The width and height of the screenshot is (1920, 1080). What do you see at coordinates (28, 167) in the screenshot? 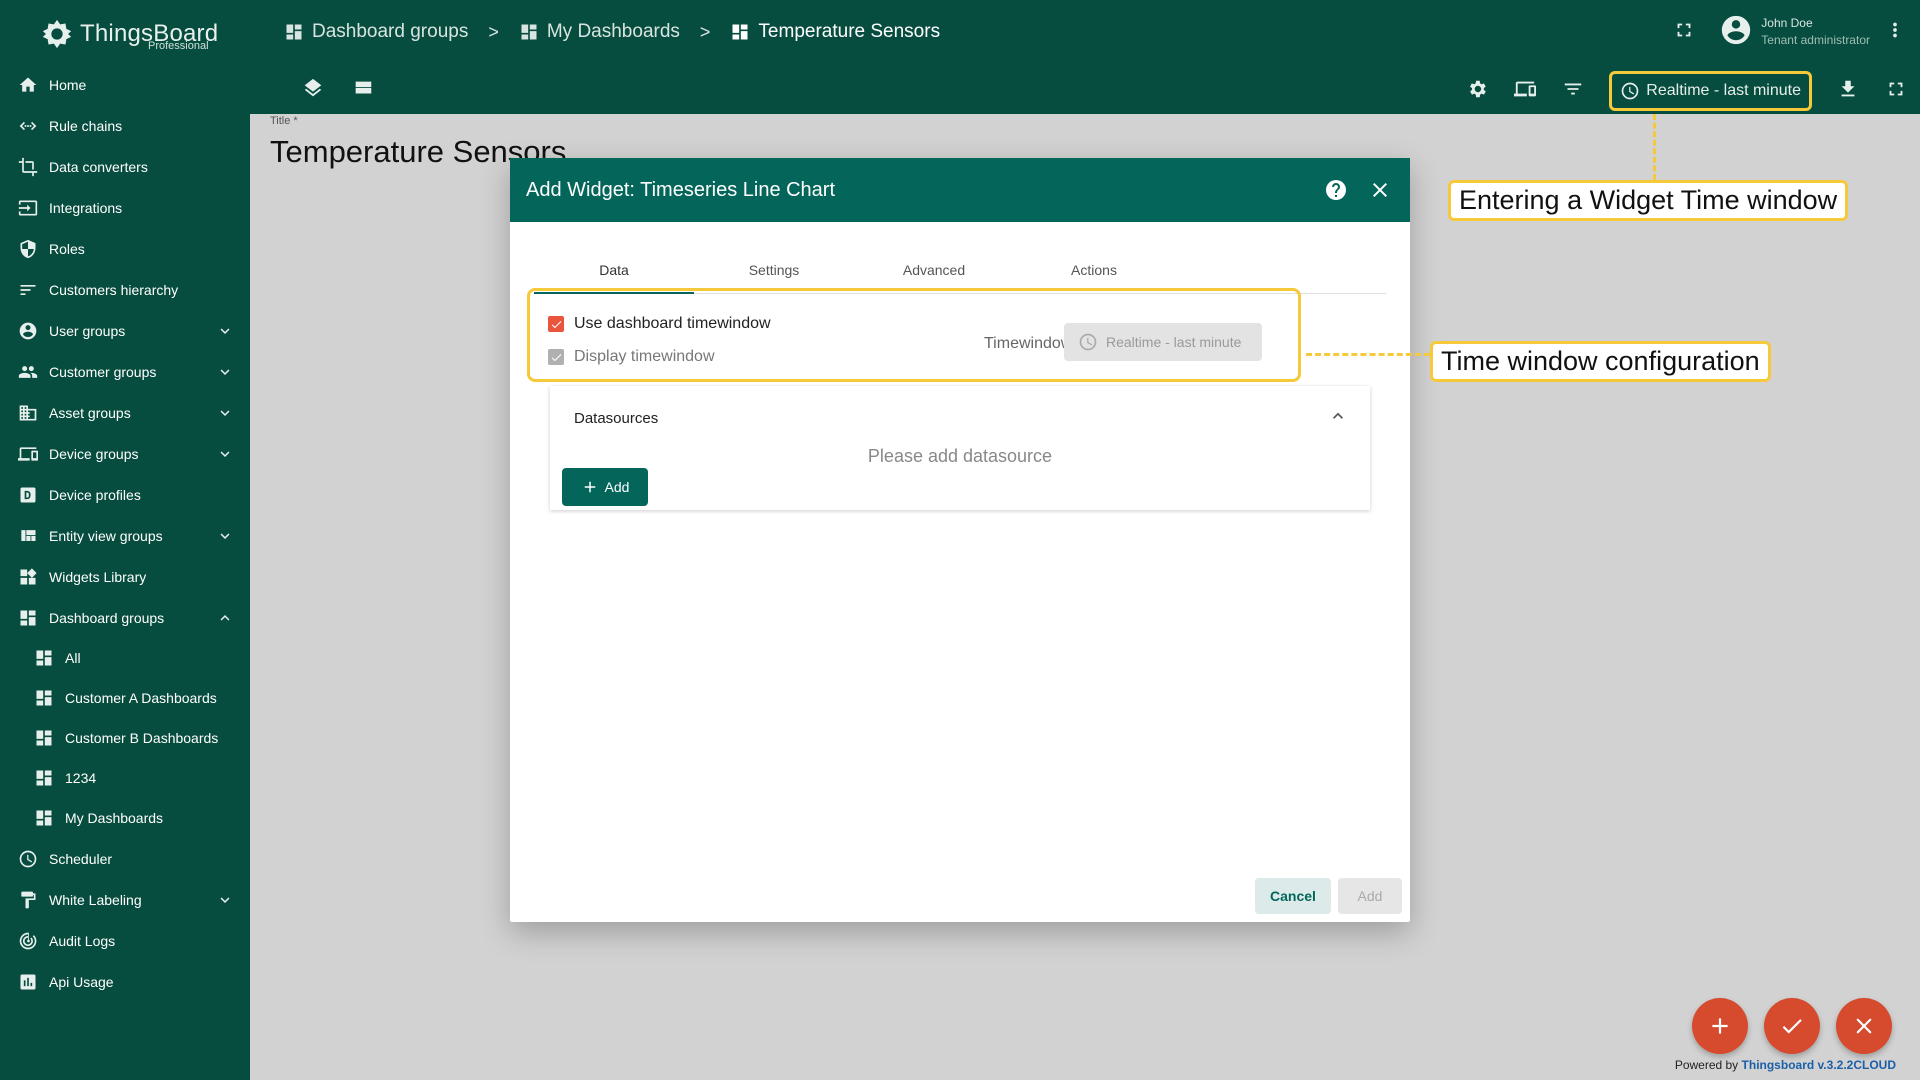
I see `data-converters-icon` at bounding box center [28, 167].